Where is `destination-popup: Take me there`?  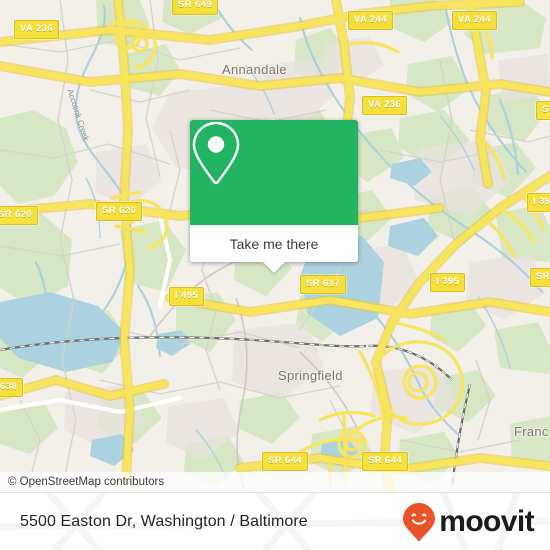 destination-popup: Take me there is located at coordinates (274, 196).